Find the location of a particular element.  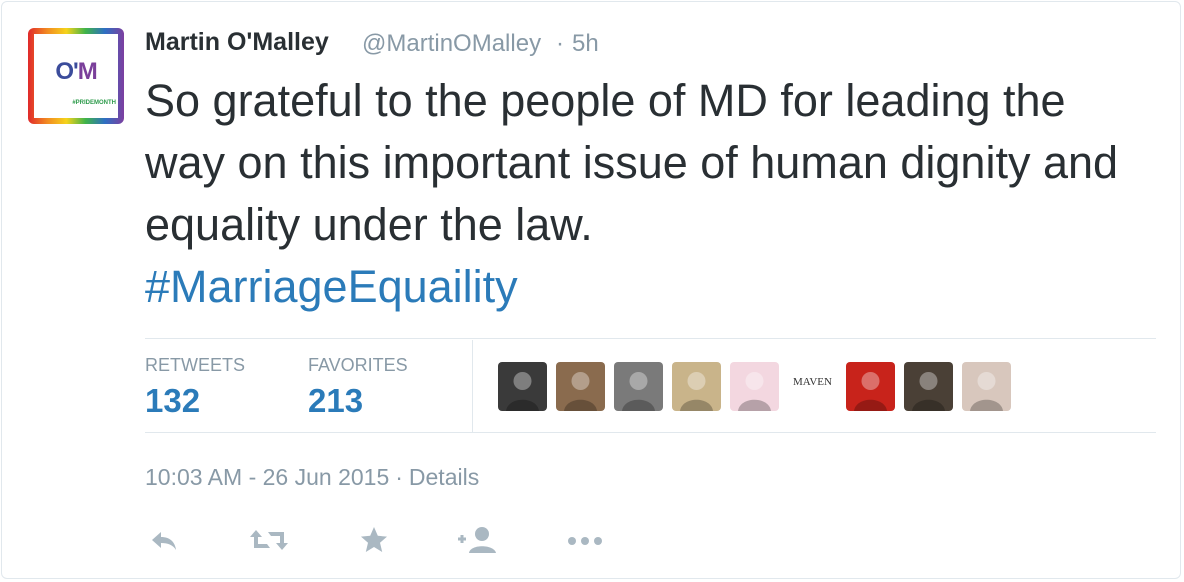

stats-divider is located at coordinates (472, 386).